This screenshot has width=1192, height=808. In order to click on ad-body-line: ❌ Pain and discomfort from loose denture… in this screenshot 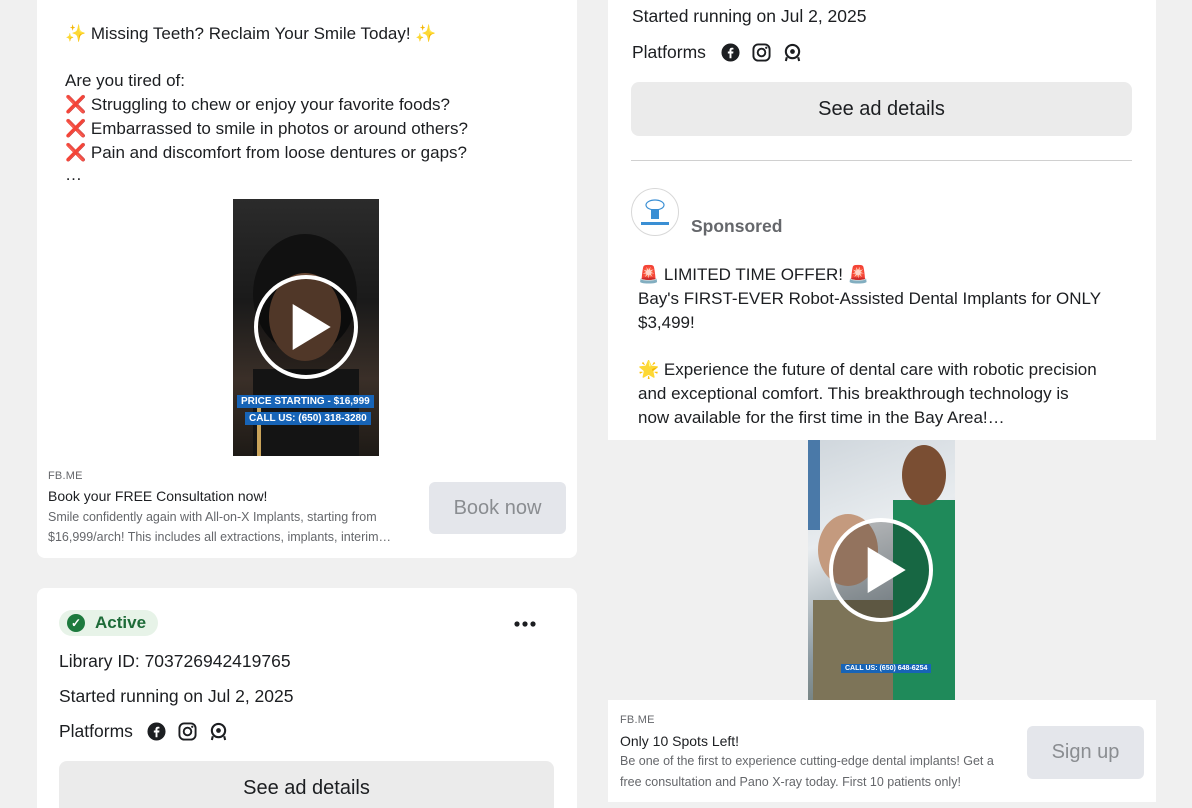, I will do `click(266, 152)`.